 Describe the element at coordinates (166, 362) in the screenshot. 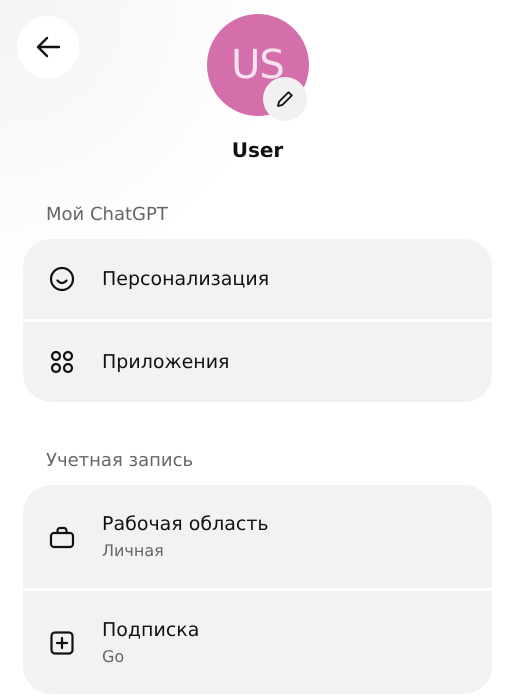

I see `item-label: Приложения` at that location.